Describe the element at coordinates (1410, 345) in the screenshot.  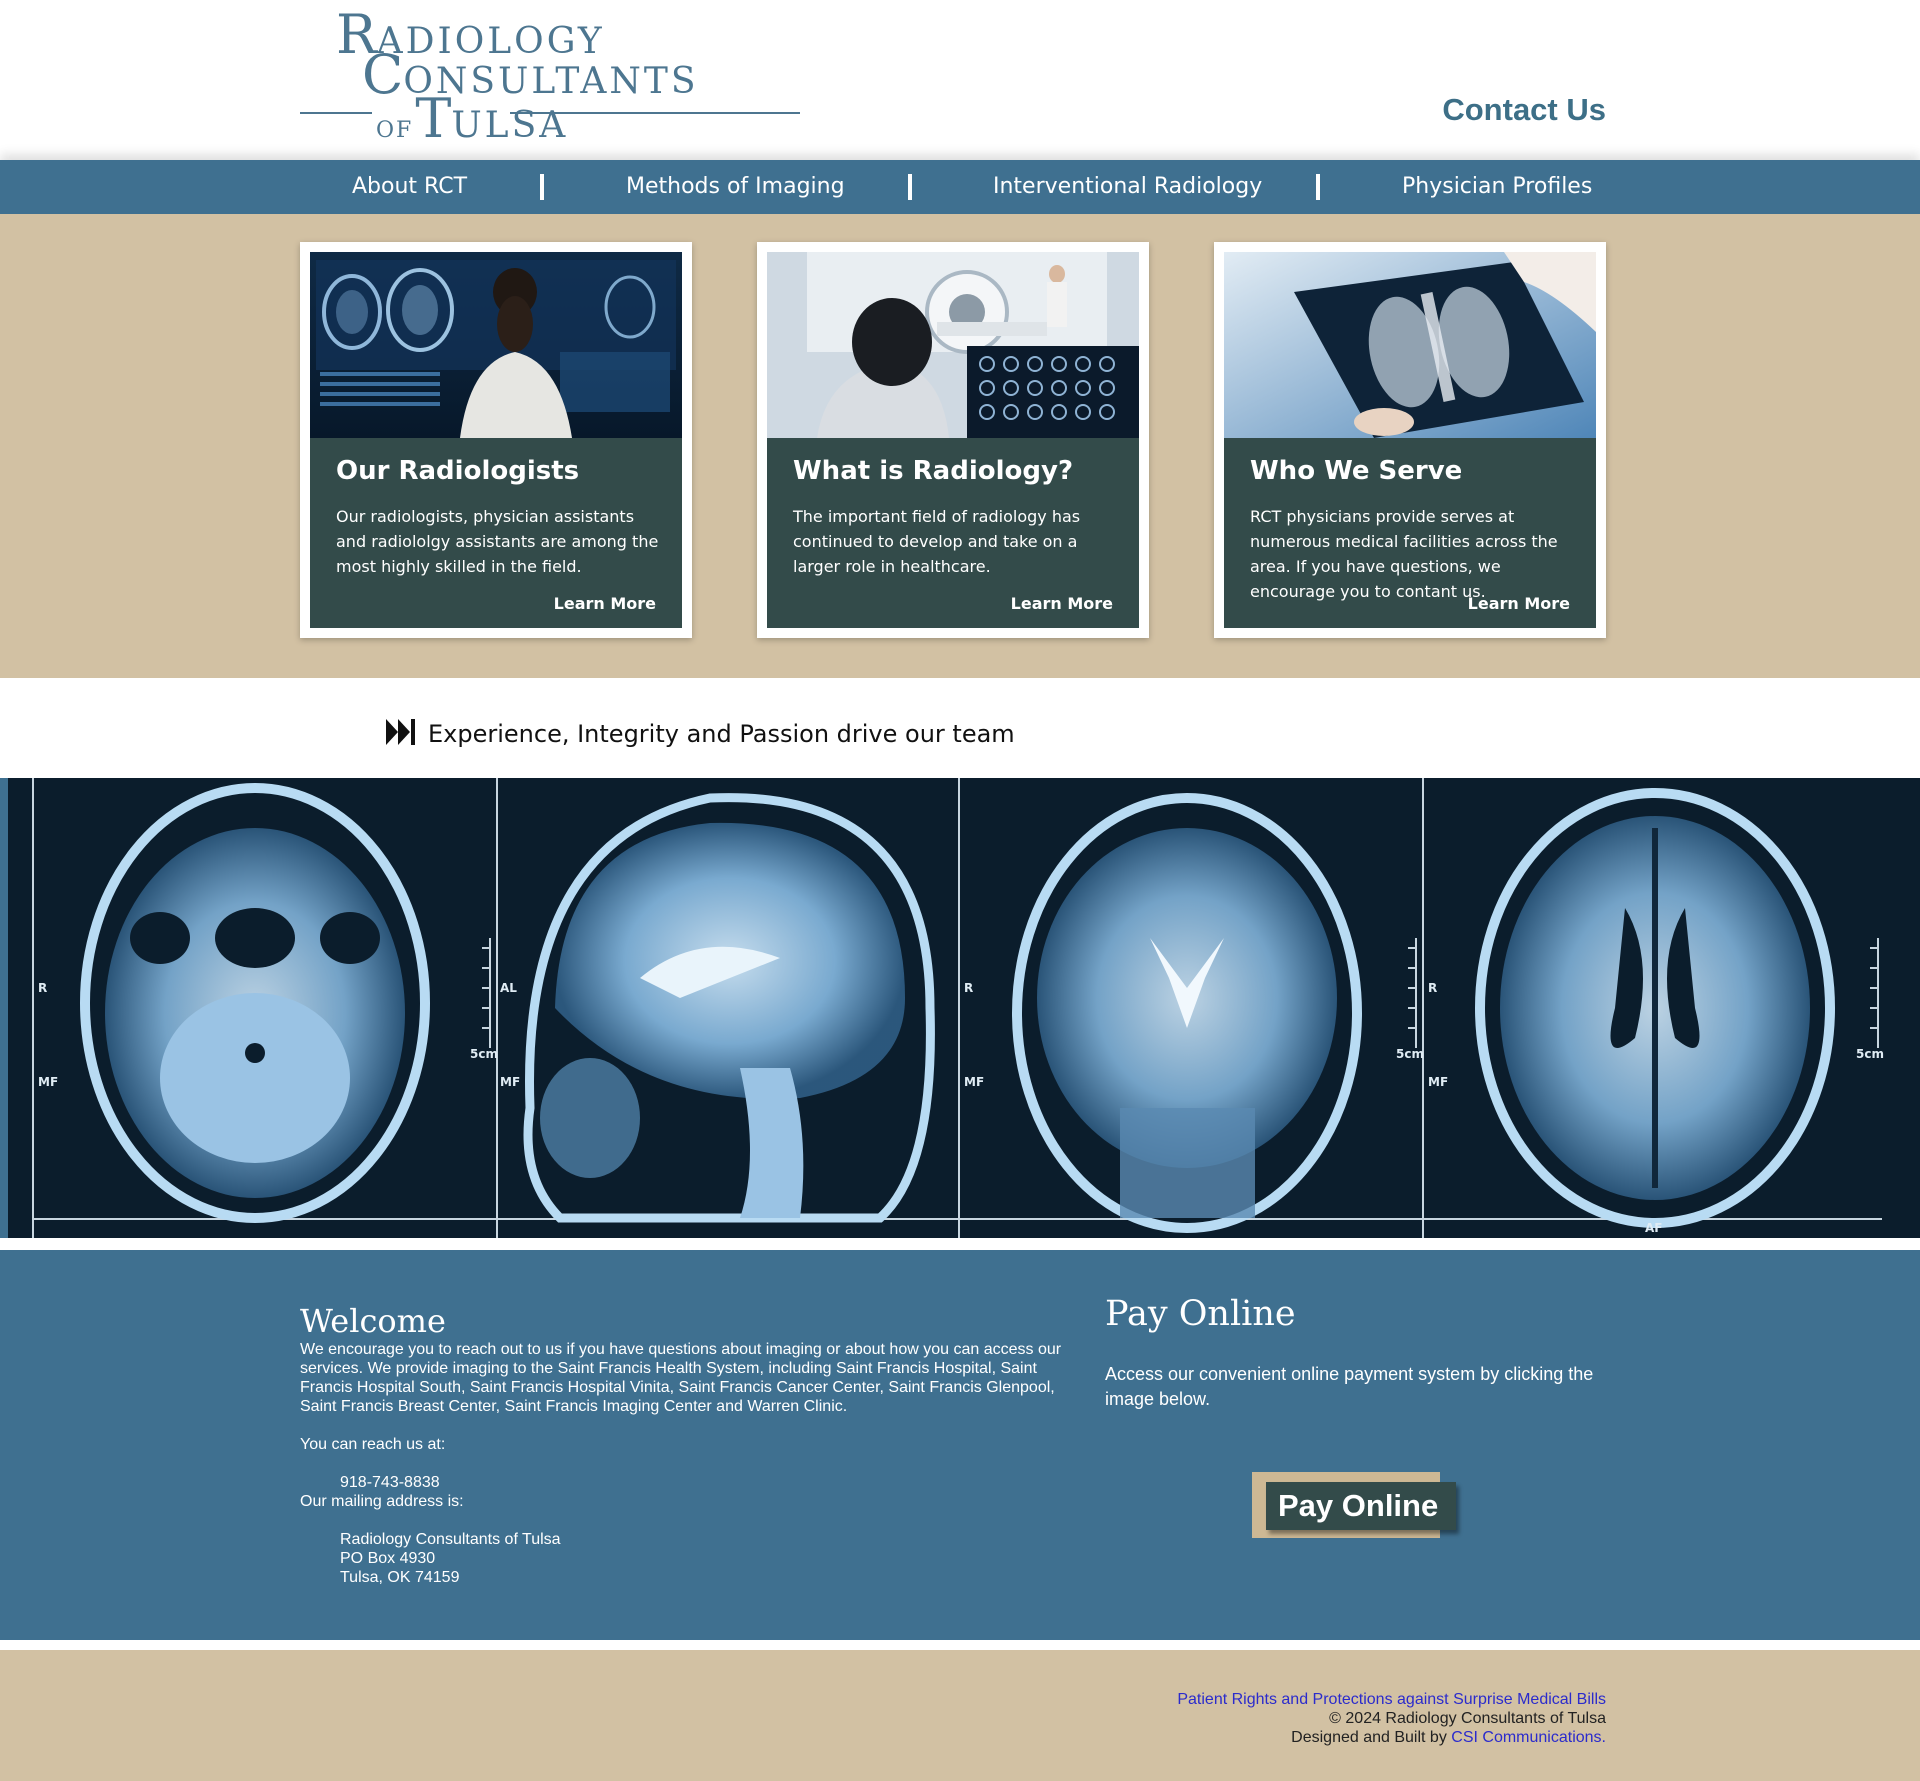
I see `card-image-chest-xray` at that location.